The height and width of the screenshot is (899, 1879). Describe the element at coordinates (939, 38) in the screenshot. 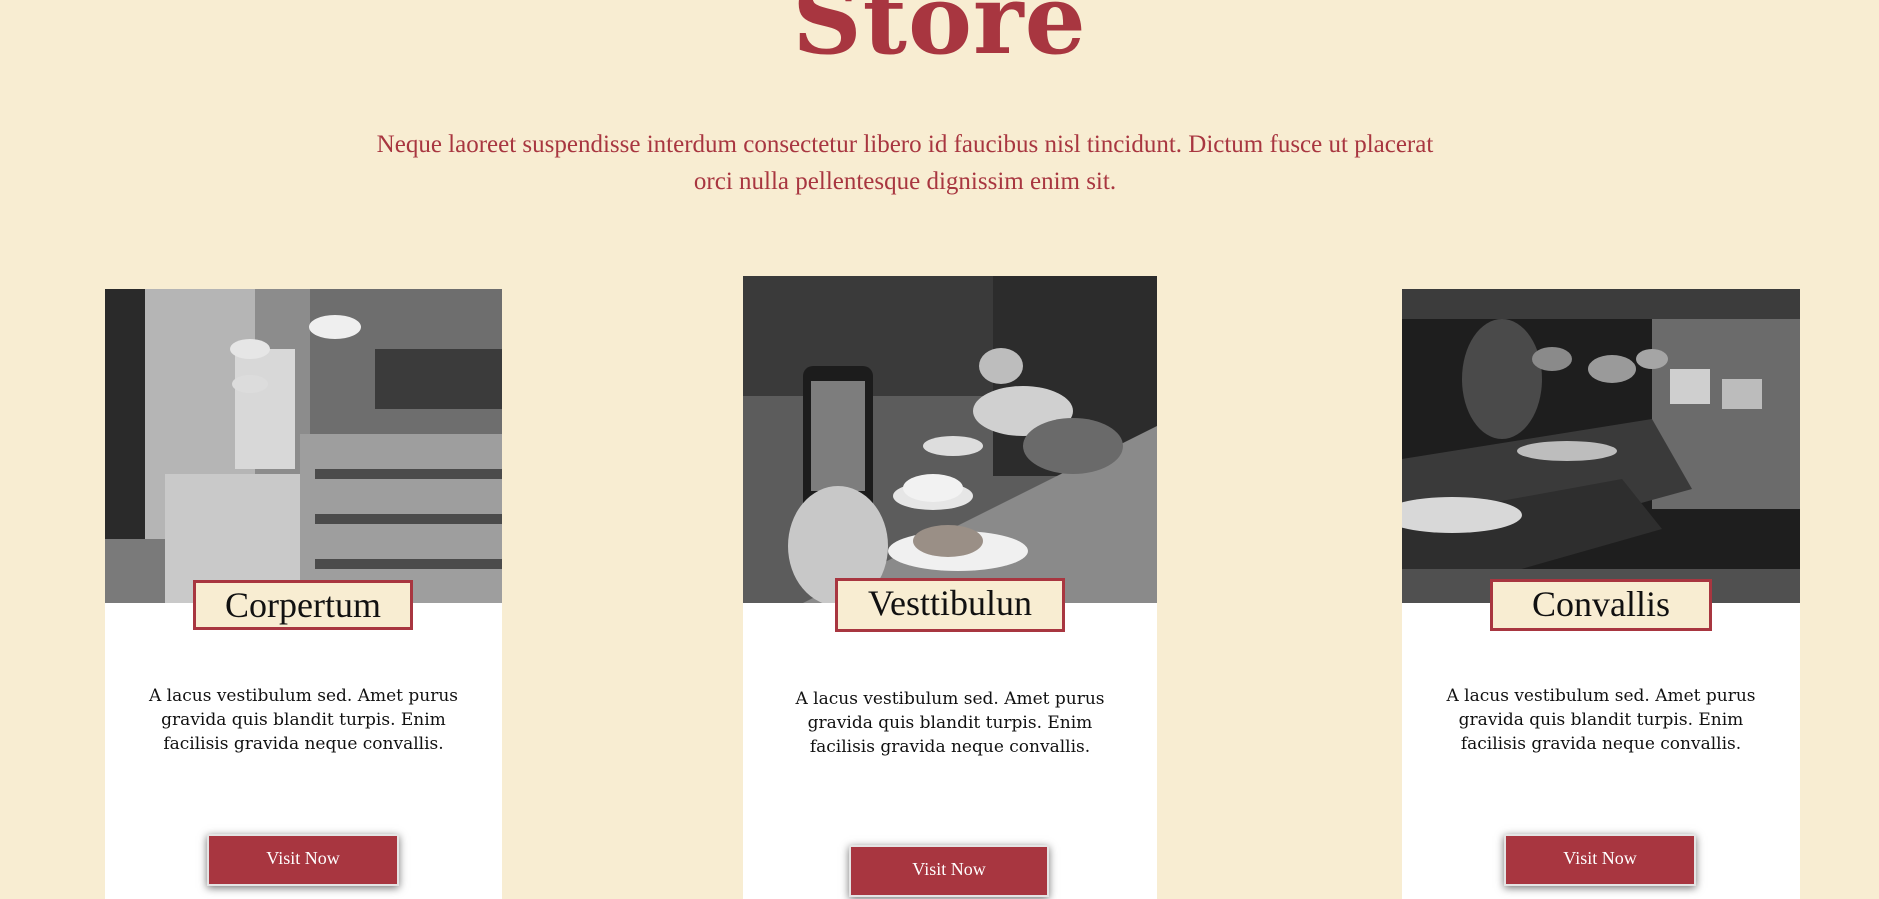

I see `page-title: Store` at that location.